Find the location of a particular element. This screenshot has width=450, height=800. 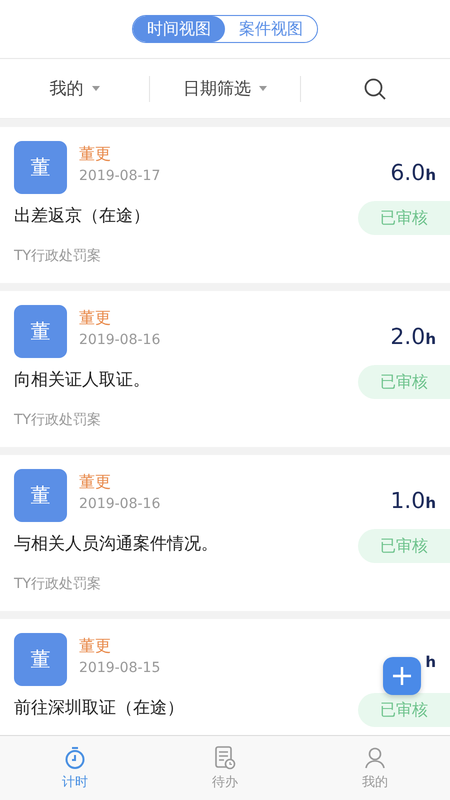

tab-bar-item: 我的 is located at coordinates (375, 768).